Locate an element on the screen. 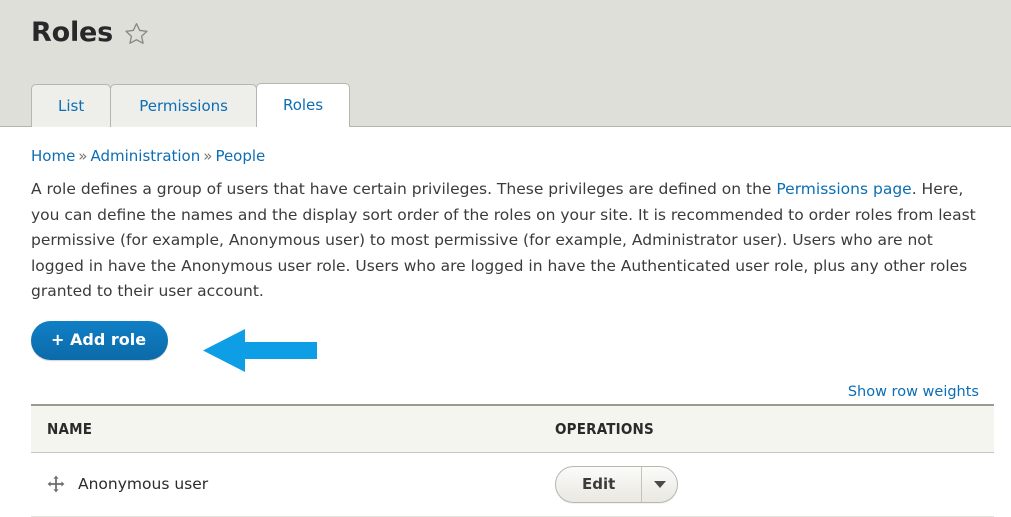 The height and width of the screenshot is (517, 1011). breadcrumb-item-home: Home is located at coordinates (53, 156).